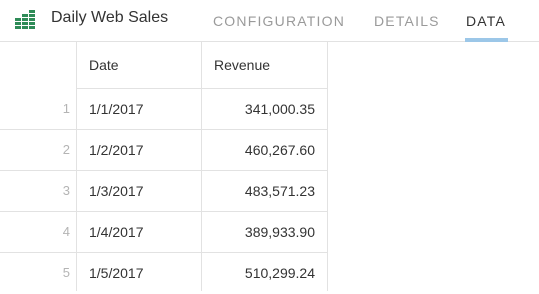 The image size is (539, 294). What do you see at coordinates (66, 190) in the screenshot?
I see `row-number: 3` at bounding box center [66, 190].